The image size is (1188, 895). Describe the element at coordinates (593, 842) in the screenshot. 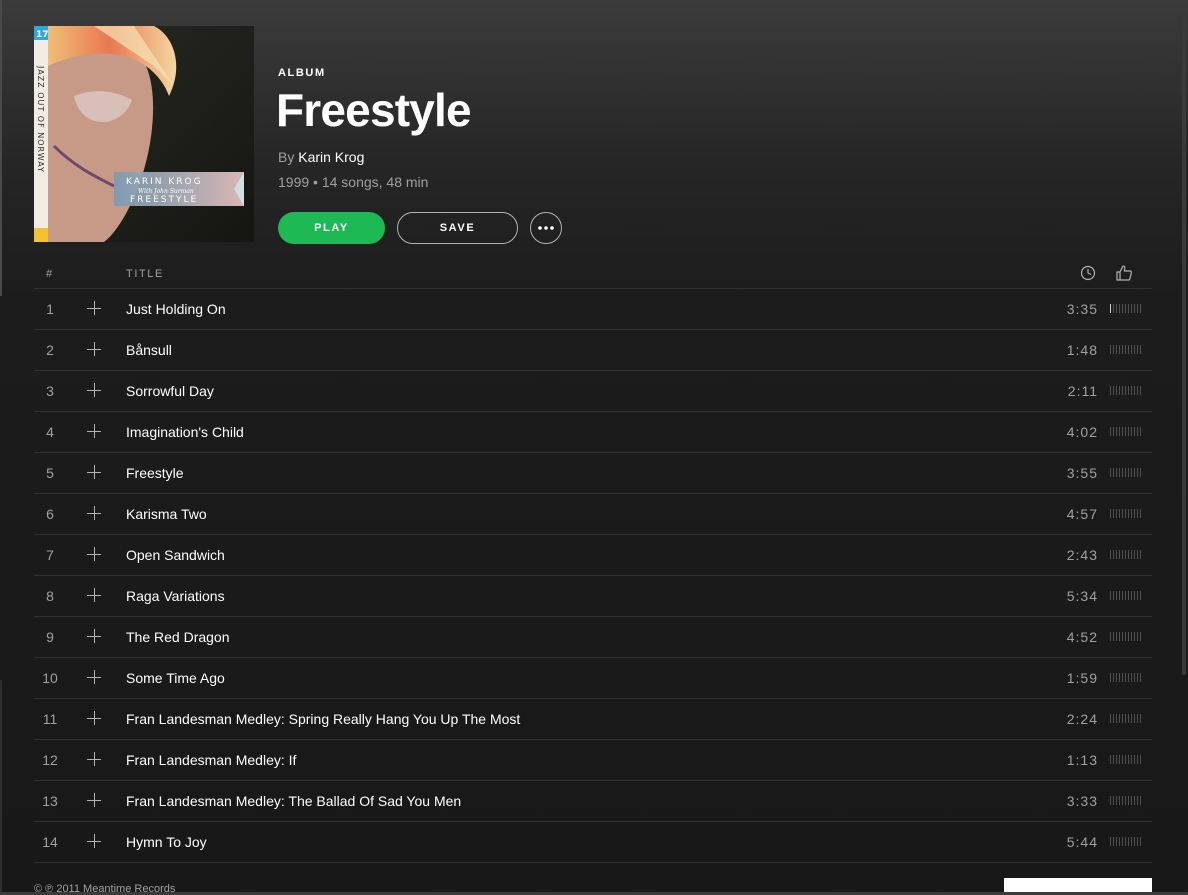

I see `track-row: 14 Hymn To Joy 5:44` at that location.